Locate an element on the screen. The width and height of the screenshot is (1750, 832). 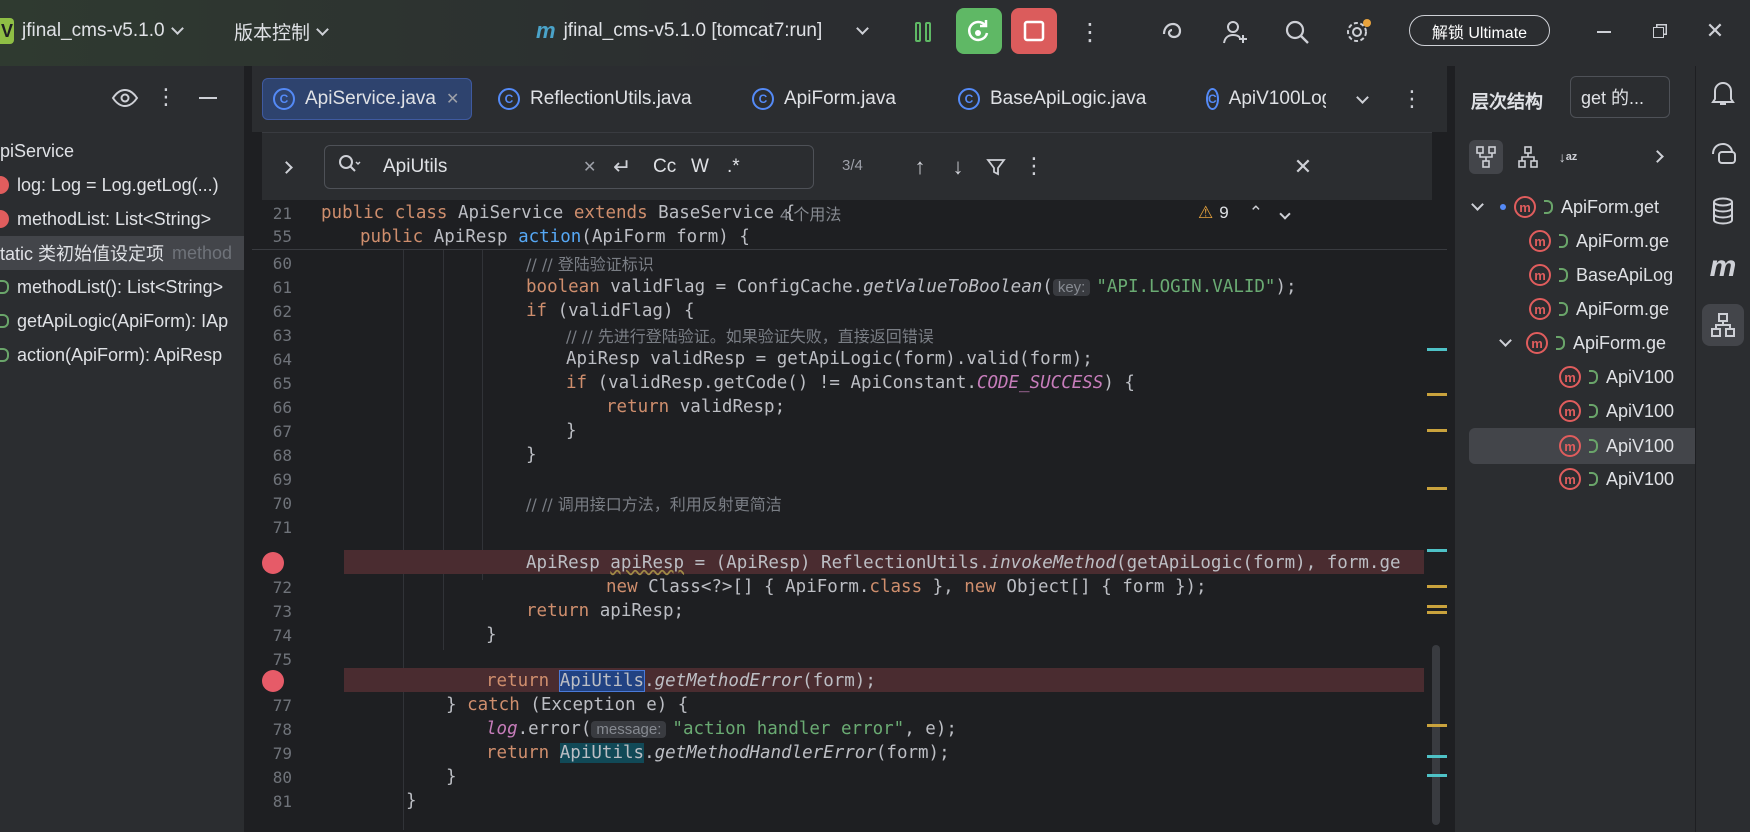
code-line-73: 73 return apiResp; is located at coordinates (478, 611).